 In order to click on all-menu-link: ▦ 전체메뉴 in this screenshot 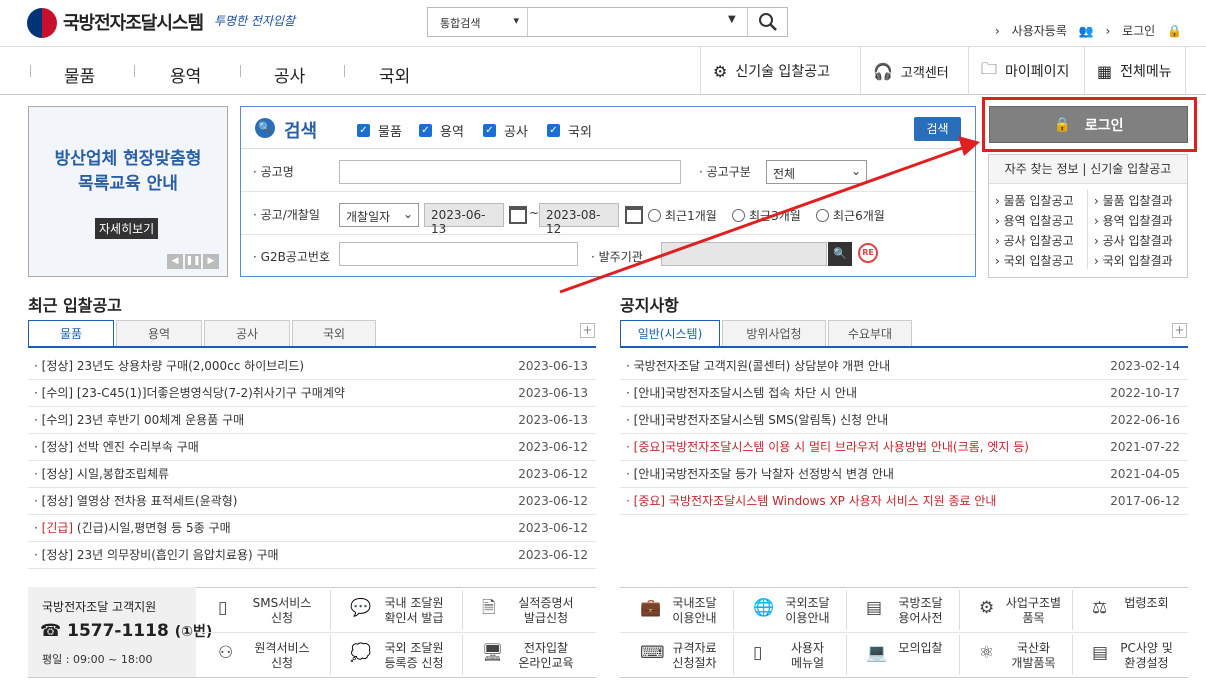, I will do `click(1135, 71)`.